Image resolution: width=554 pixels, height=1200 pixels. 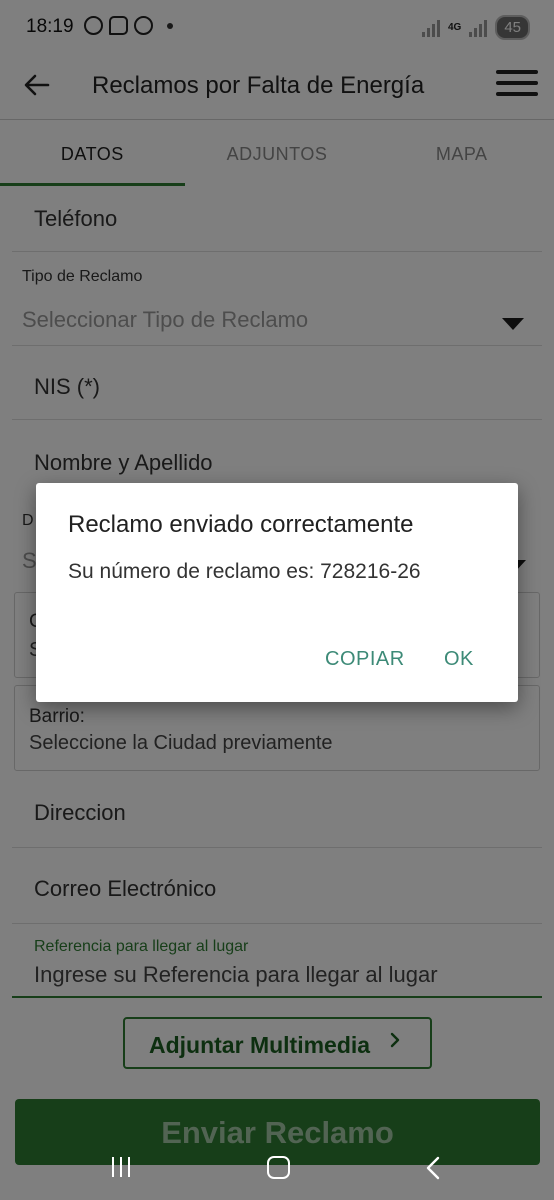 I want to click on dialog-title: Reclamo enviado correctamente, so click(x=241, y=524).